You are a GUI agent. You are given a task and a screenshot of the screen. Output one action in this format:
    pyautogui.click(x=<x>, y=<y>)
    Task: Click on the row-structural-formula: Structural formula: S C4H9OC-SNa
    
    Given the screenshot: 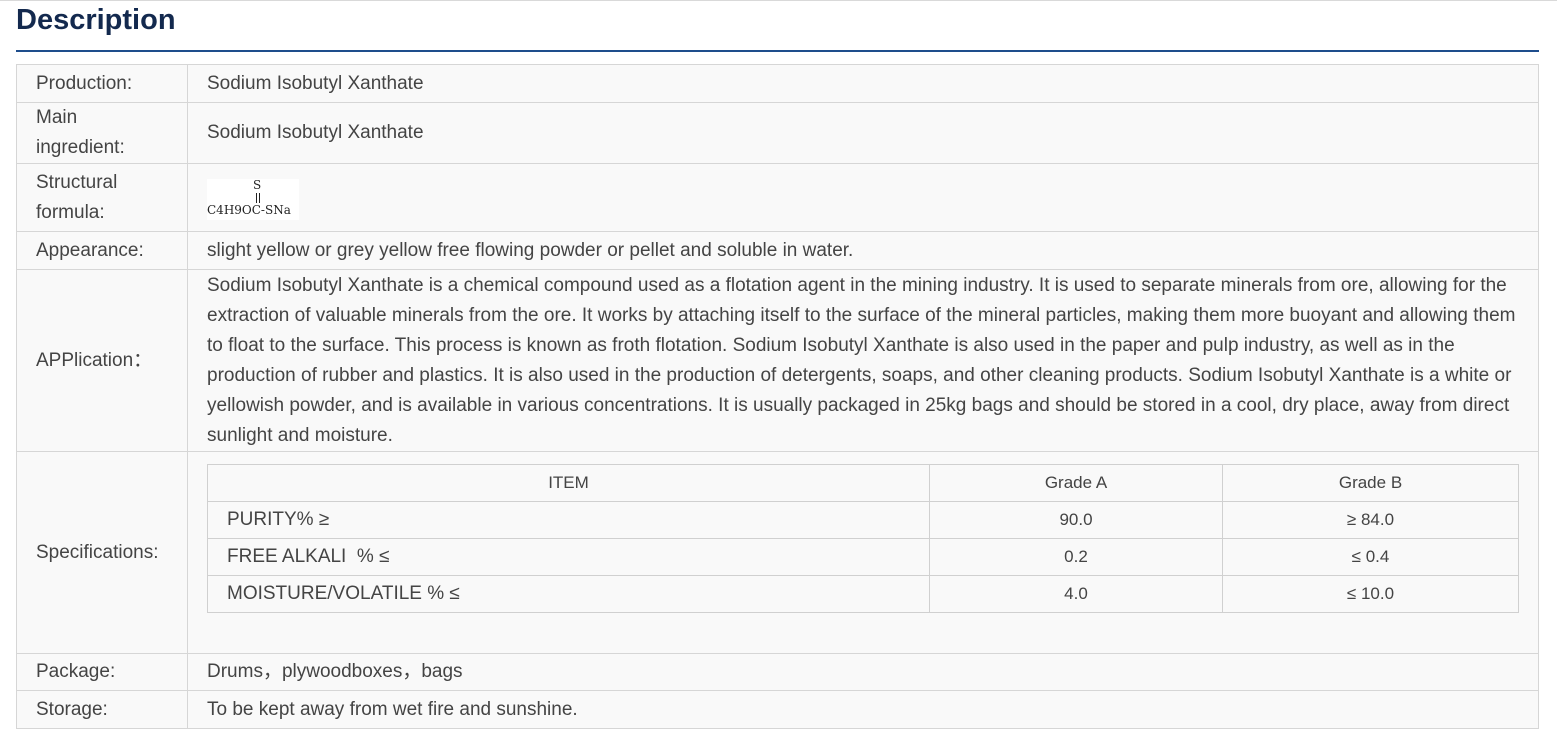 What is the action you would take?
    pyautogui.click(x=777, y=197)
    